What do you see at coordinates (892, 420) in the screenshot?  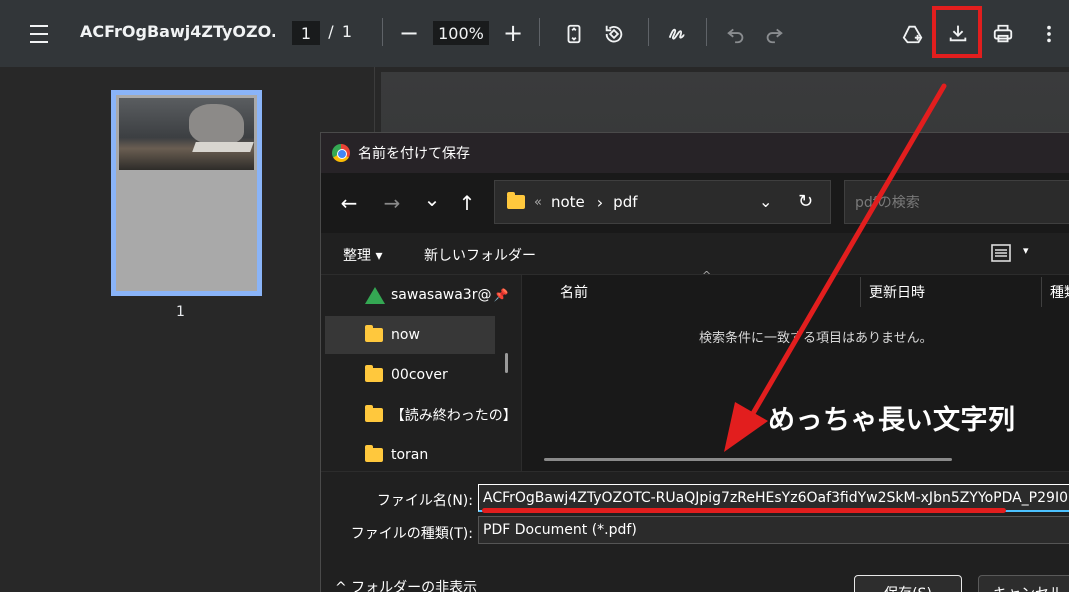 I see `annotation-text: めっちゃ長い文字列` at bounding box center [892, 420].